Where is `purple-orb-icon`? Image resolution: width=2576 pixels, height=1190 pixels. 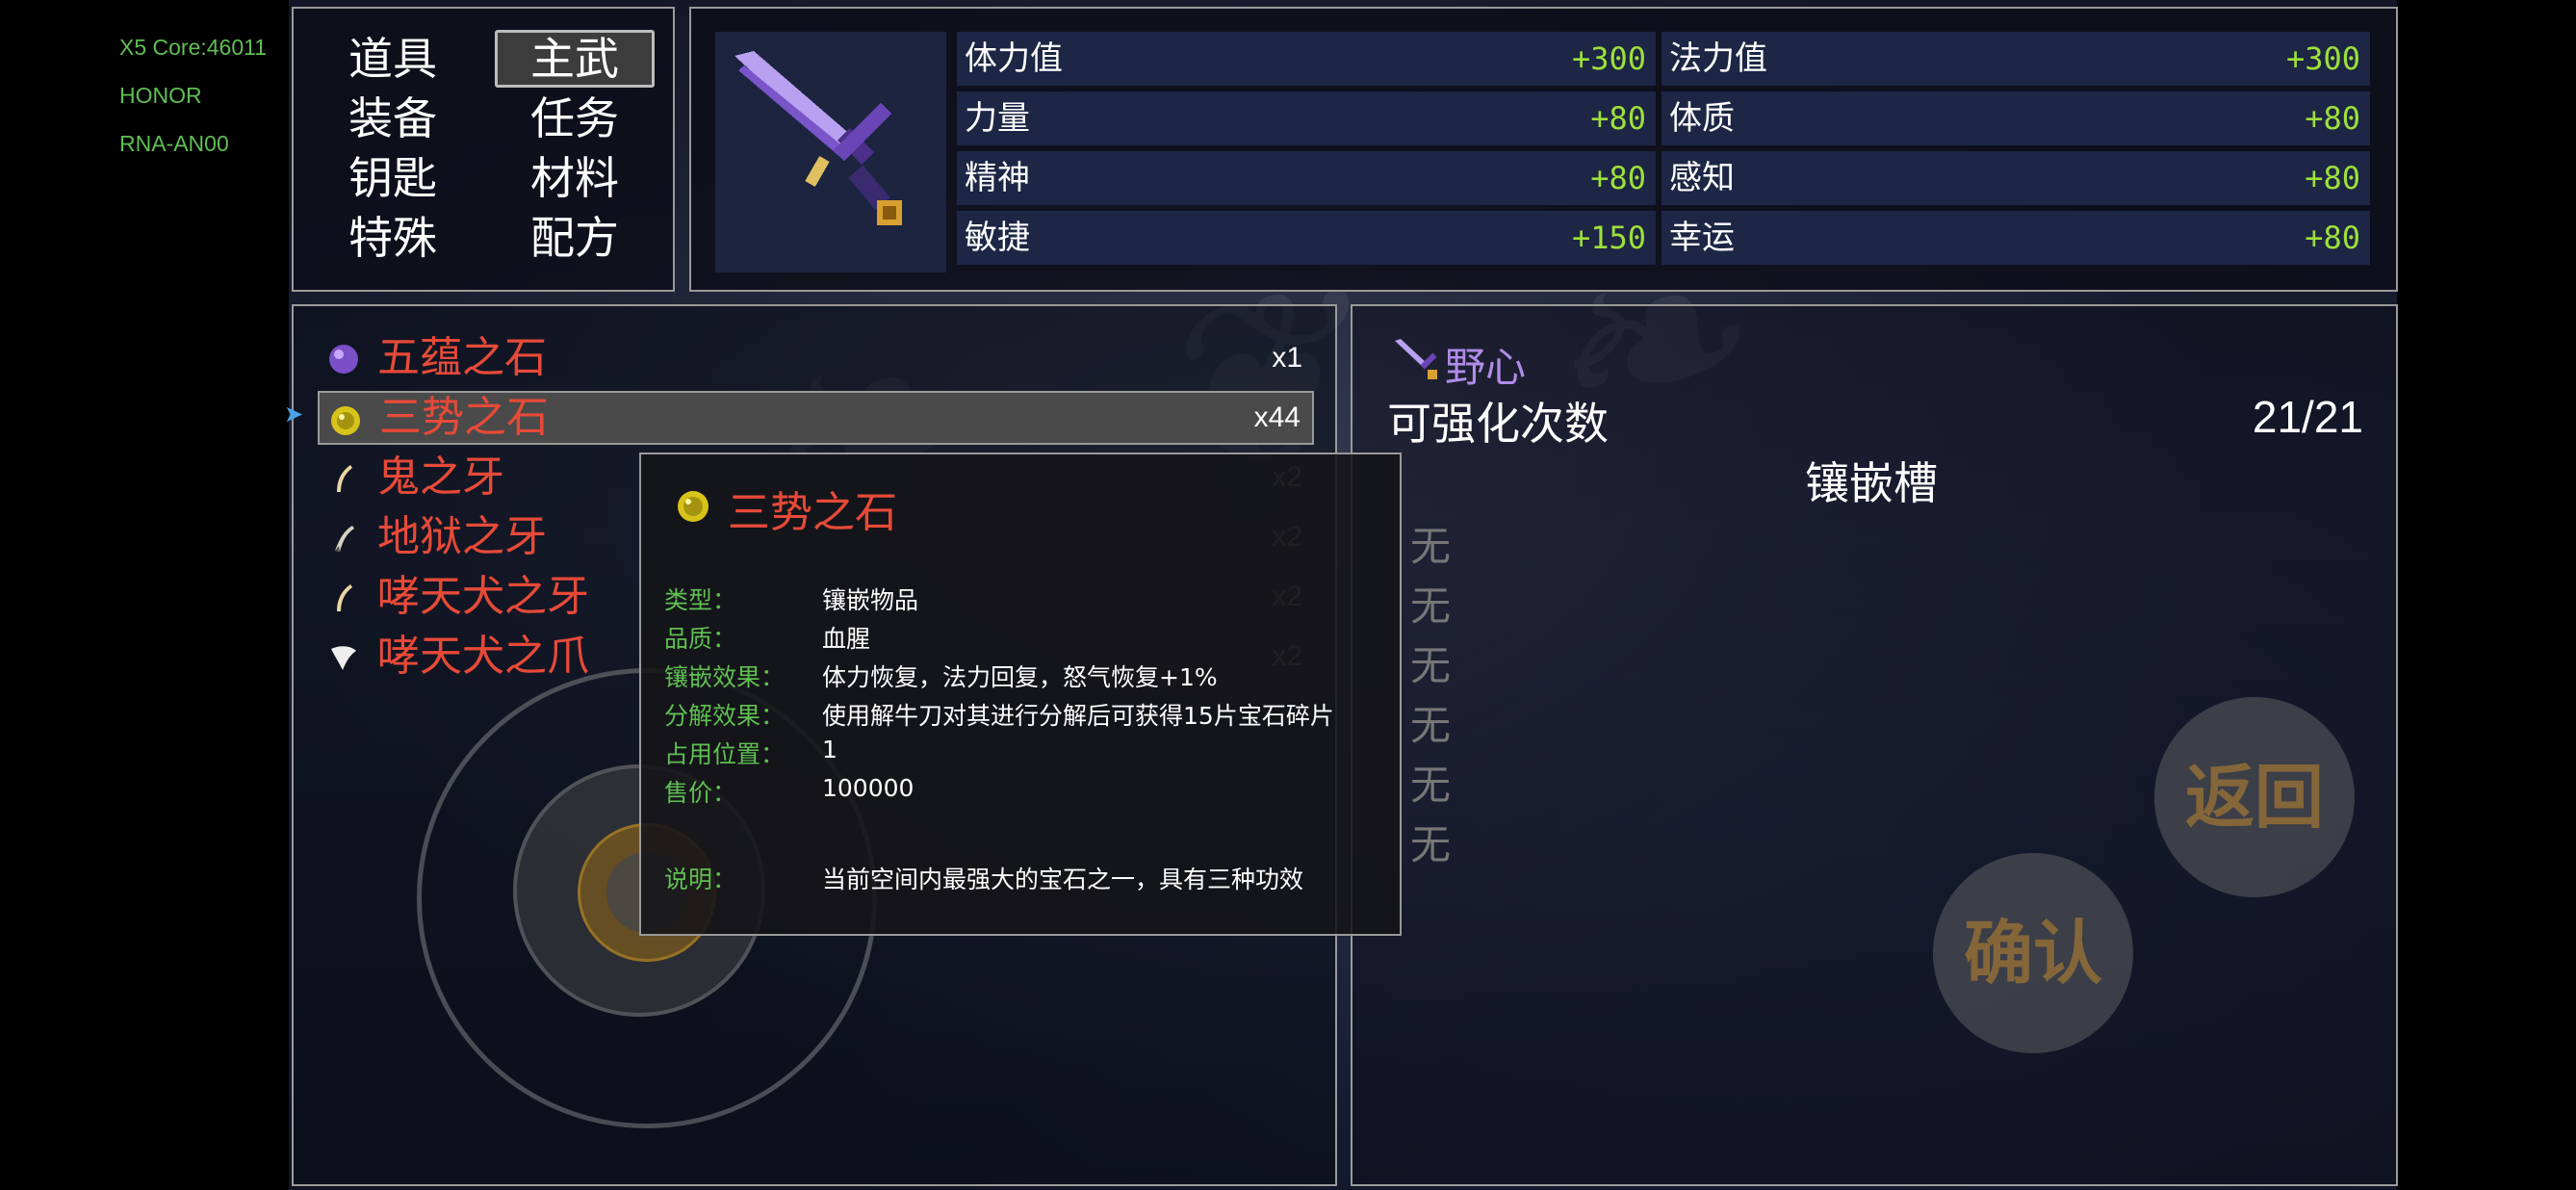
purple-orb-icon is located at coordinates (344, 360).